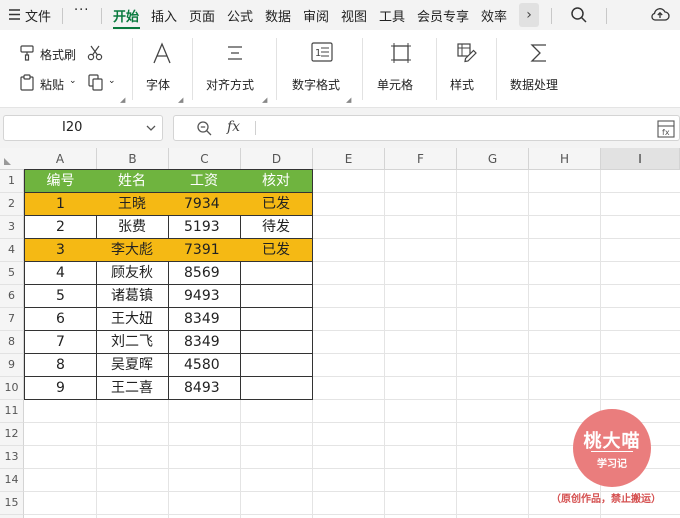 Image resolution: width=680 pixels, height=518 pixels. Describe the element at coordinates (395, 84) in the screenshot. I see `cells-button: 单元格` at that location.